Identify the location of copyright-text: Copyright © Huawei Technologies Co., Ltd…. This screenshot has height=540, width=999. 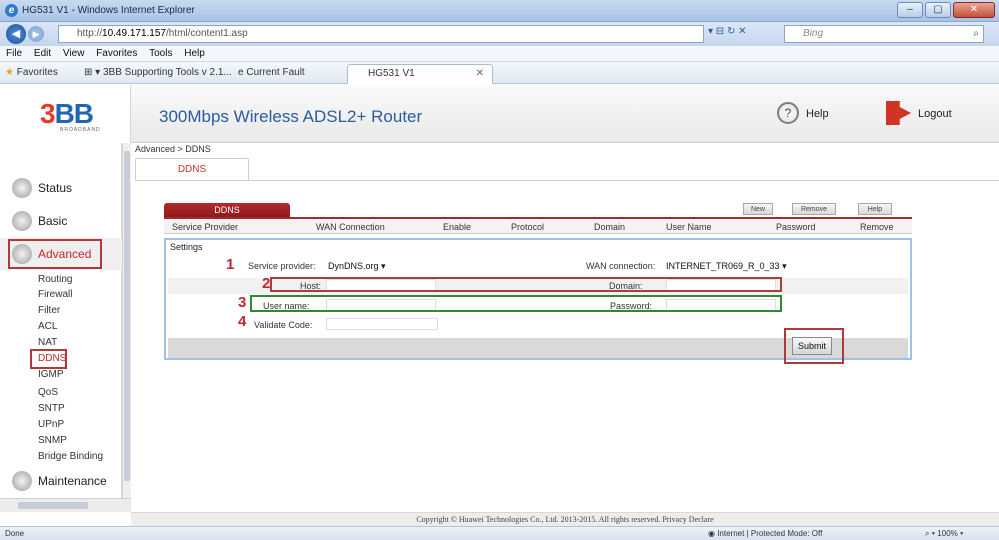
(565, 519).